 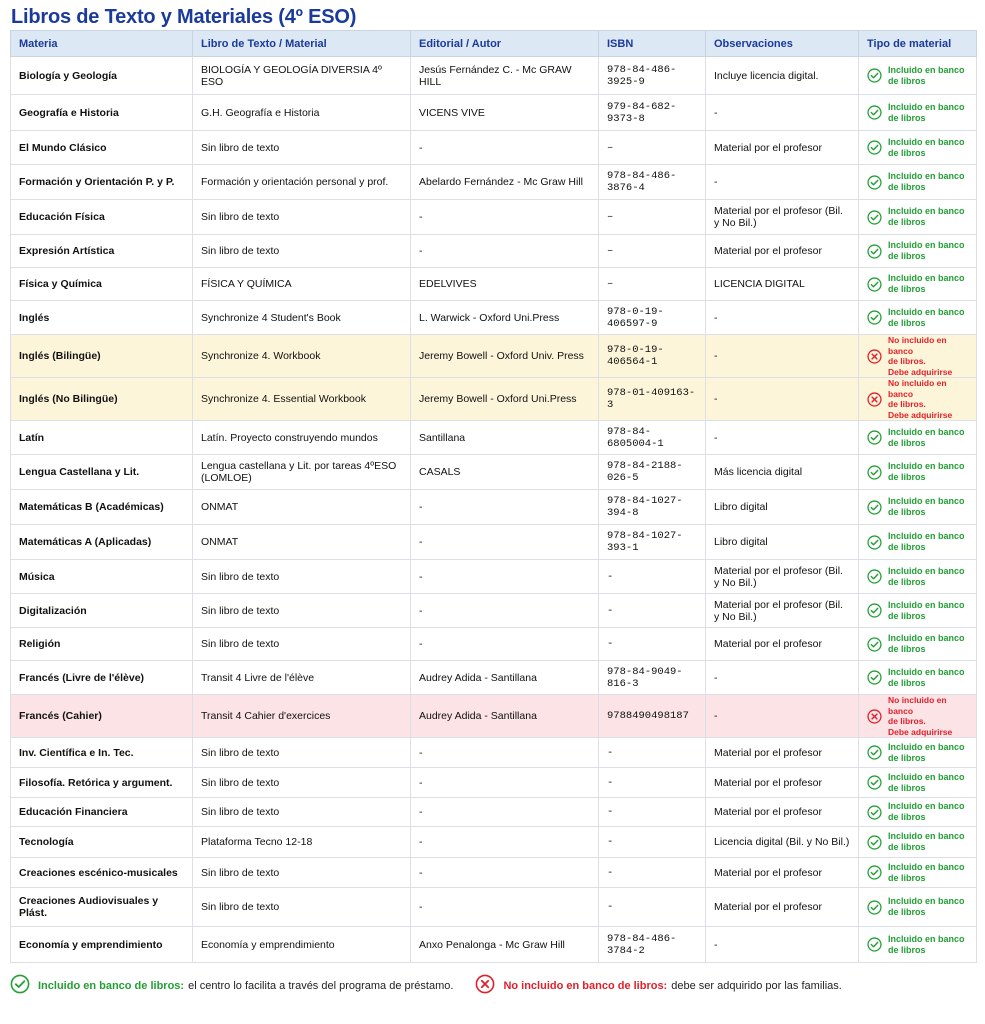 What do you see at coordinates (101, 147) in the screenshot?
I see `cell-materia: El Mundo Clásico` at bounding box center [101, 147].